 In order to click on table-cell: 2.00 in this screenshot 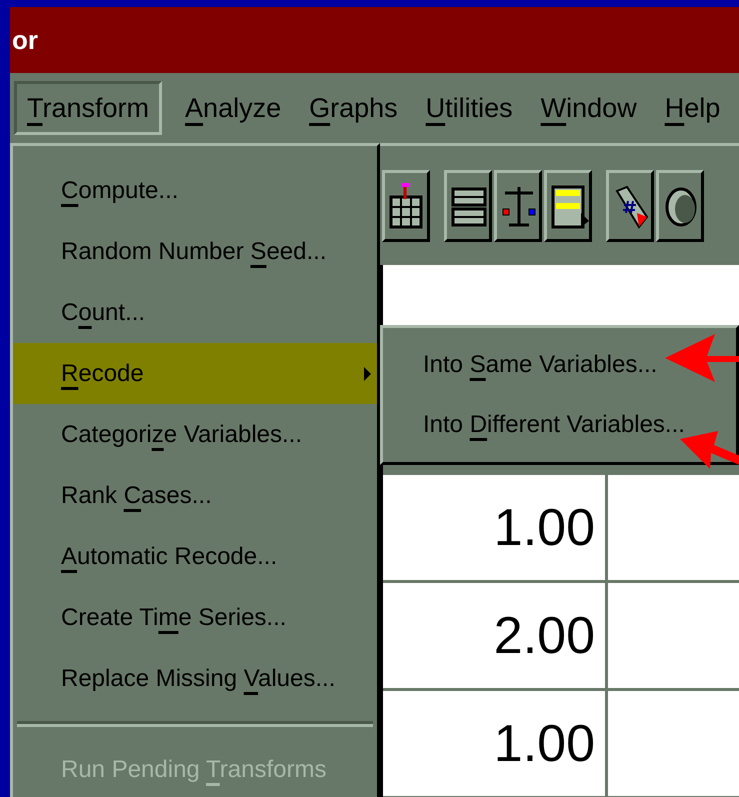, I will do `click(495, 635)`.